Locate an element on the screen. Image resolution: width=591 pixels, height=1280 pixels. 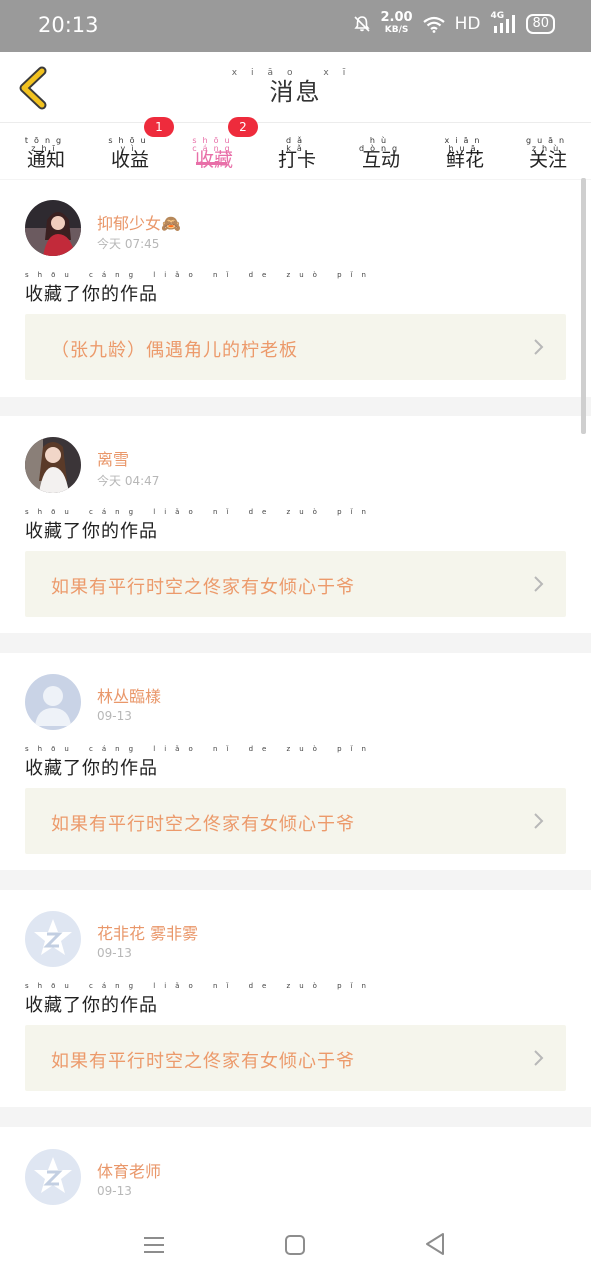
work-link: （张九龄）偶遇角儿的柠老板 is located at coordinates (295, 347).